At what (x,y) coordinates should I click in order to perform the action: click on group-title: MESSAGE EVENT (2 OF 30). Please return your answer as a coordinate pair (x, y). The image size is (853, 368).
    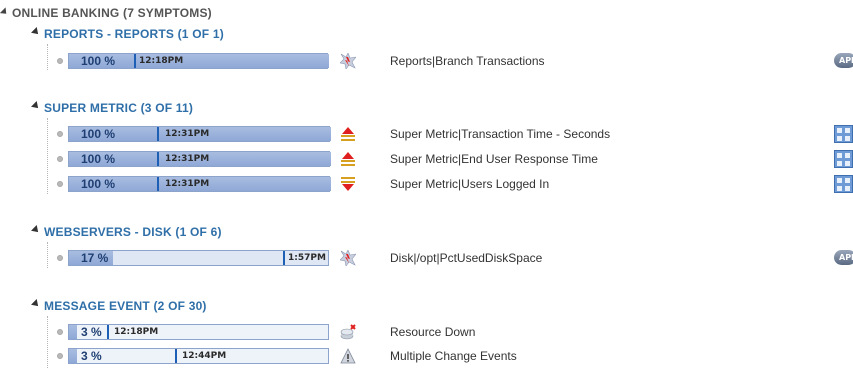
    Looking at the image, I should click on (125, 306).